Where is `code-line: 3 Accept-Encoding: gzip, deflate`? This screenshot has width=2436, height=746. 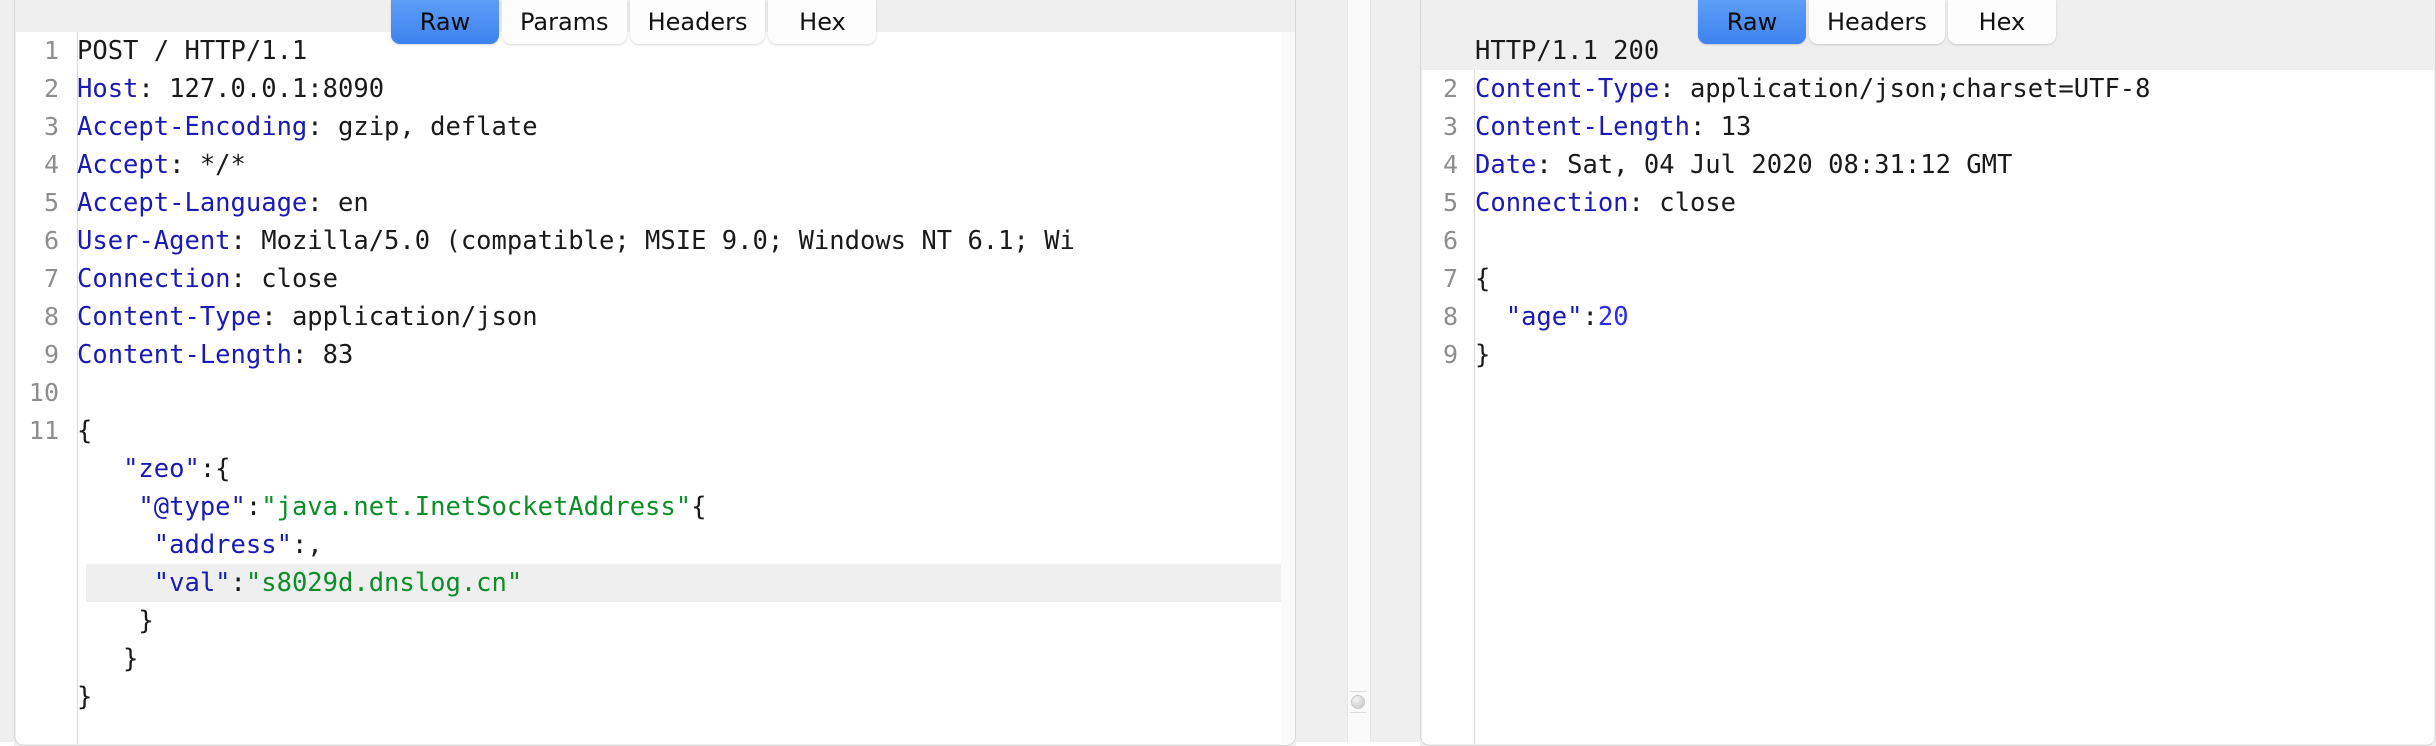 code-line: 3 Accept-Encoding: gzip, deflate is located at coordinates (655, 127).